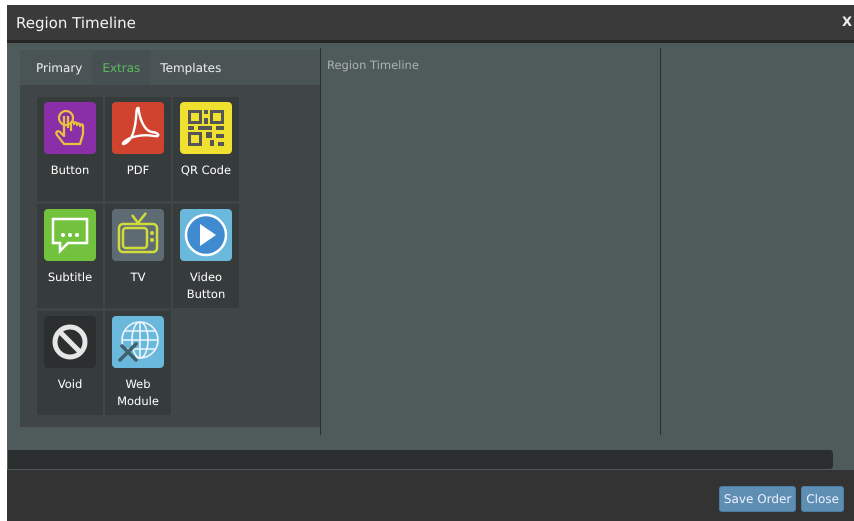 Image resolution: width=854 pixels, height=521 pixels. I want to click on module-tile: Button, so click(70, 149).